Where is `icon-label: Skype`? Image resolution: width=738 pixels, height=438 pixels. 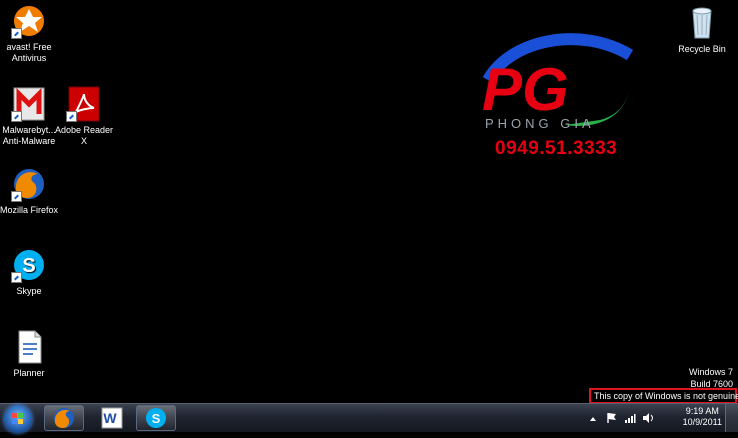
icon-label: Skype is located at coordinates (29, 291).